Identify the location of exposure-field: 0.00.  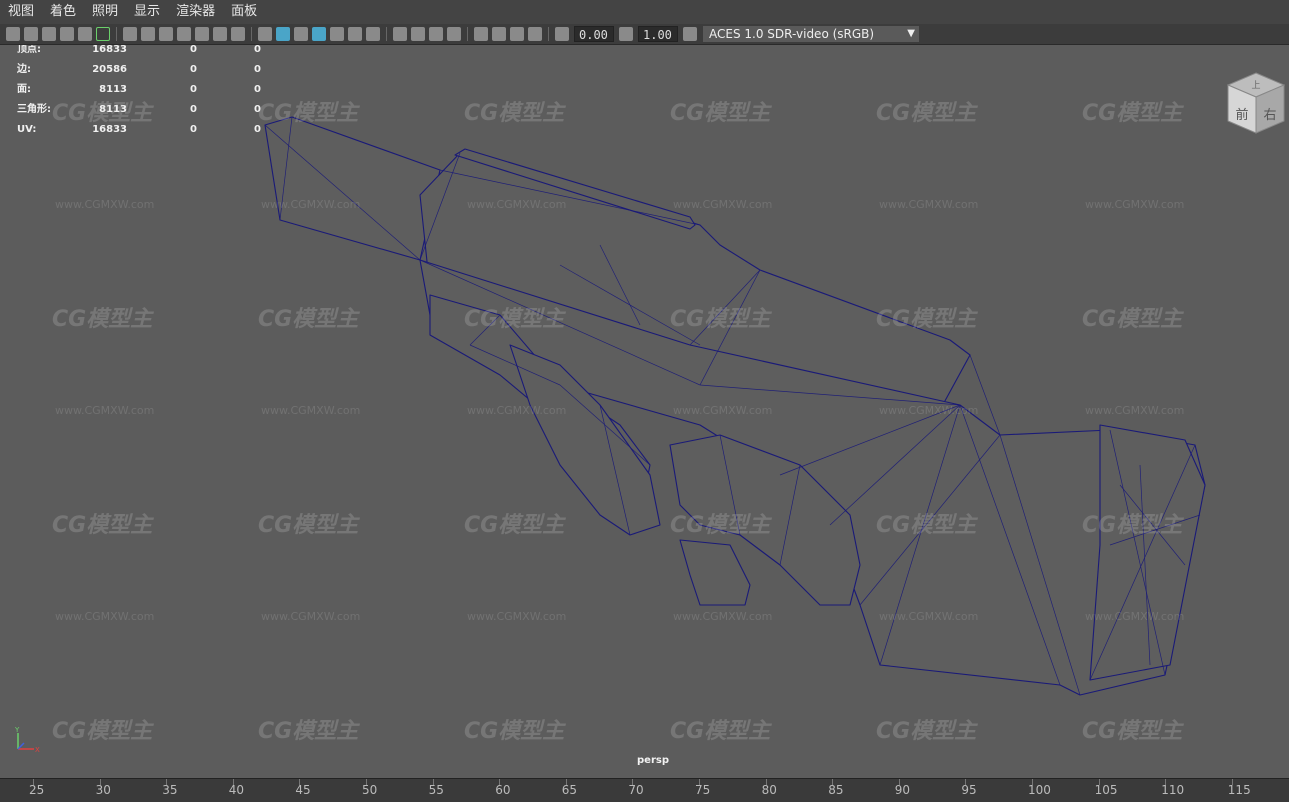
(594, 34).